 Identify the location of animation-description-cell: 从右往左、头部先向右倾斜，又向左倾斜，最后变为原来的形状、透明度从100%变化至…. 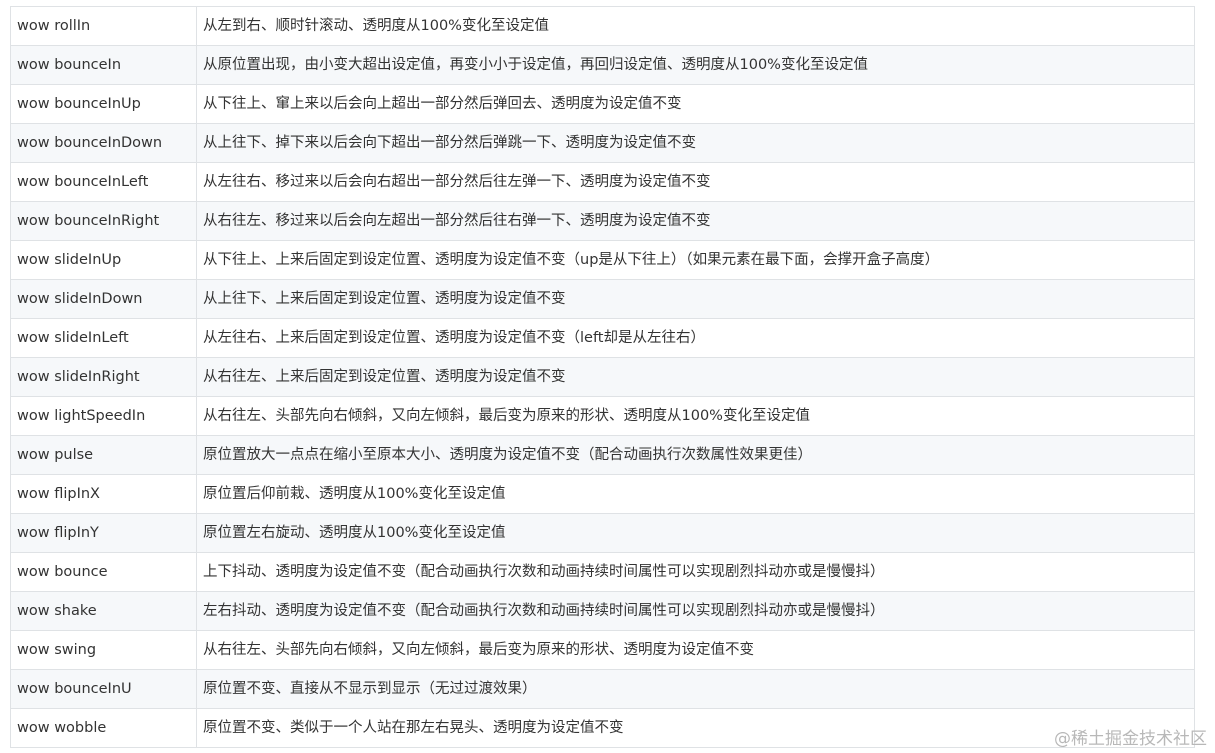
(695, 416).